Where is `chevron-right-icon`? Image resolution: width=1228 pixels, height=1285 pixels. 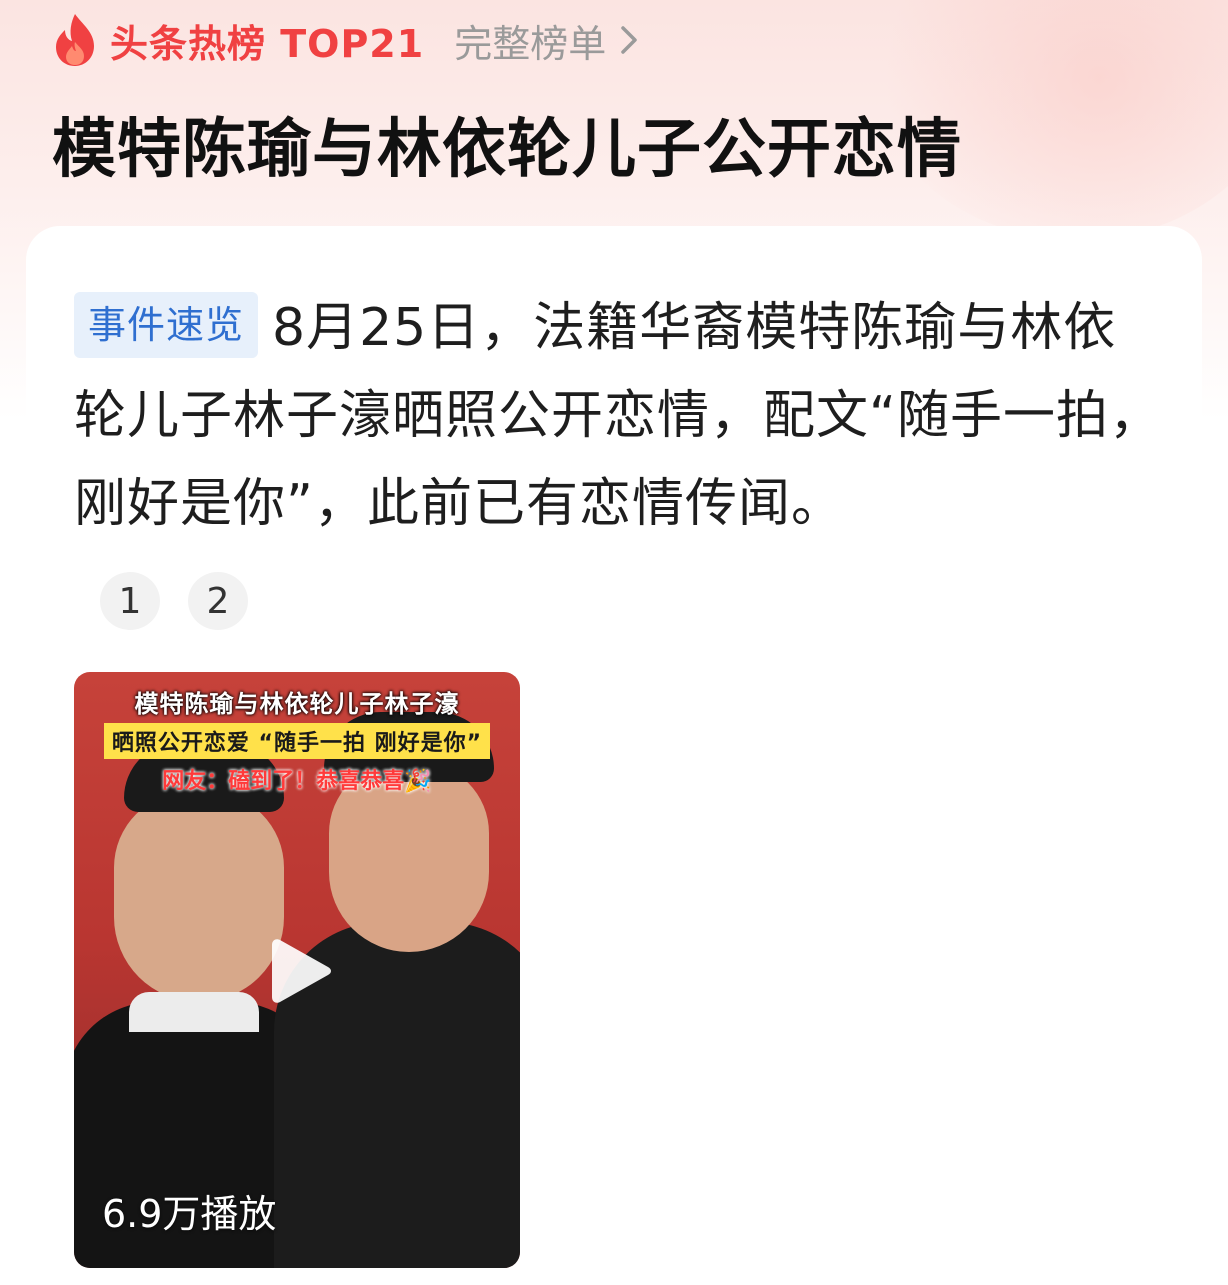
chevron-right-icon is located at coordinates (629, 40).